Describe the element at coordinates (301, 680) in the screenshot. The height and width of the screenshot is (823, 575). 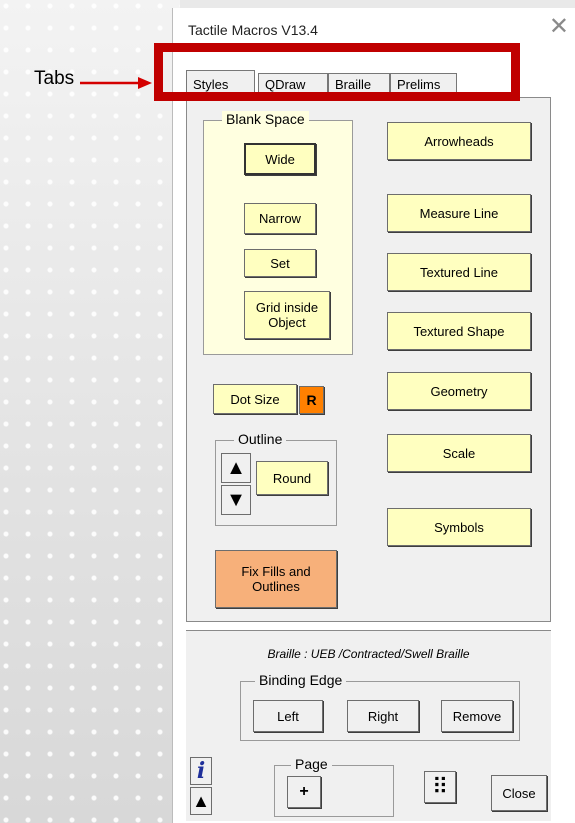
I see `binding-edge-legend: Binding Edge` at that location.